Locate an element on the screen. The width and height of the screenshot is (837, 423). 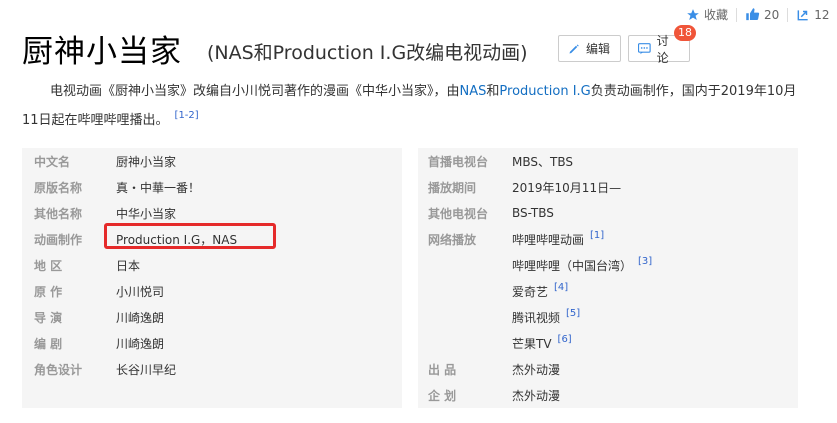
link-production-ig: Production I.G is located at coordinates (544, 91).